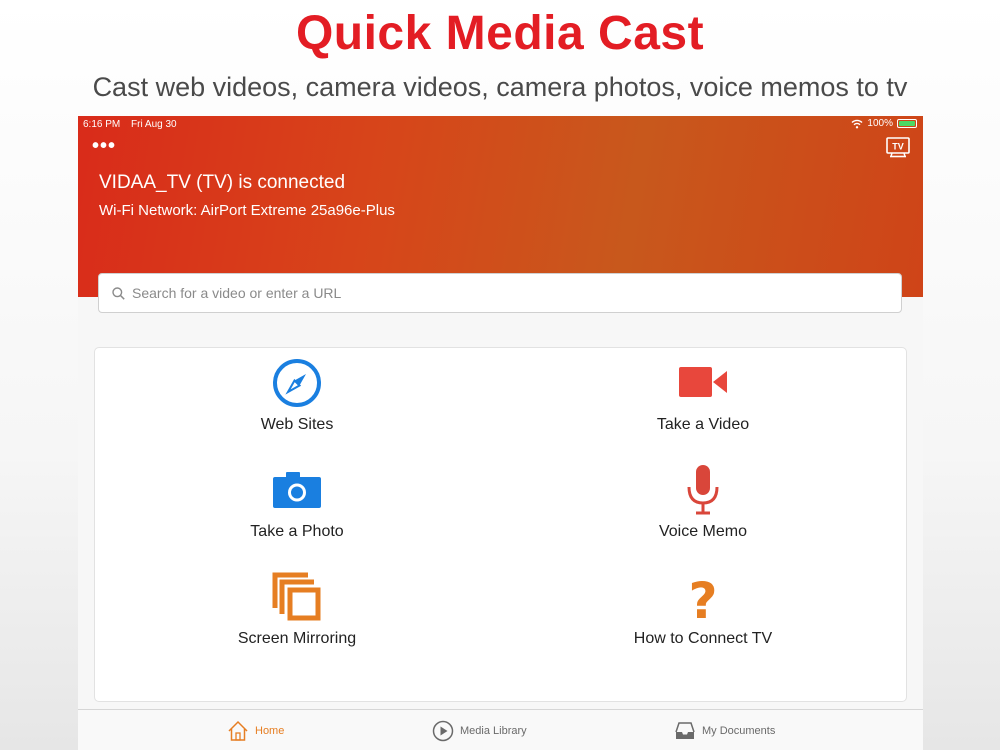 The height and width of the screenshot is (750, 1000). Describe the element at coordinates (297, 622) in the screenshot. I see `screen-mirroring-tile: Screen Mirroring` at that location.